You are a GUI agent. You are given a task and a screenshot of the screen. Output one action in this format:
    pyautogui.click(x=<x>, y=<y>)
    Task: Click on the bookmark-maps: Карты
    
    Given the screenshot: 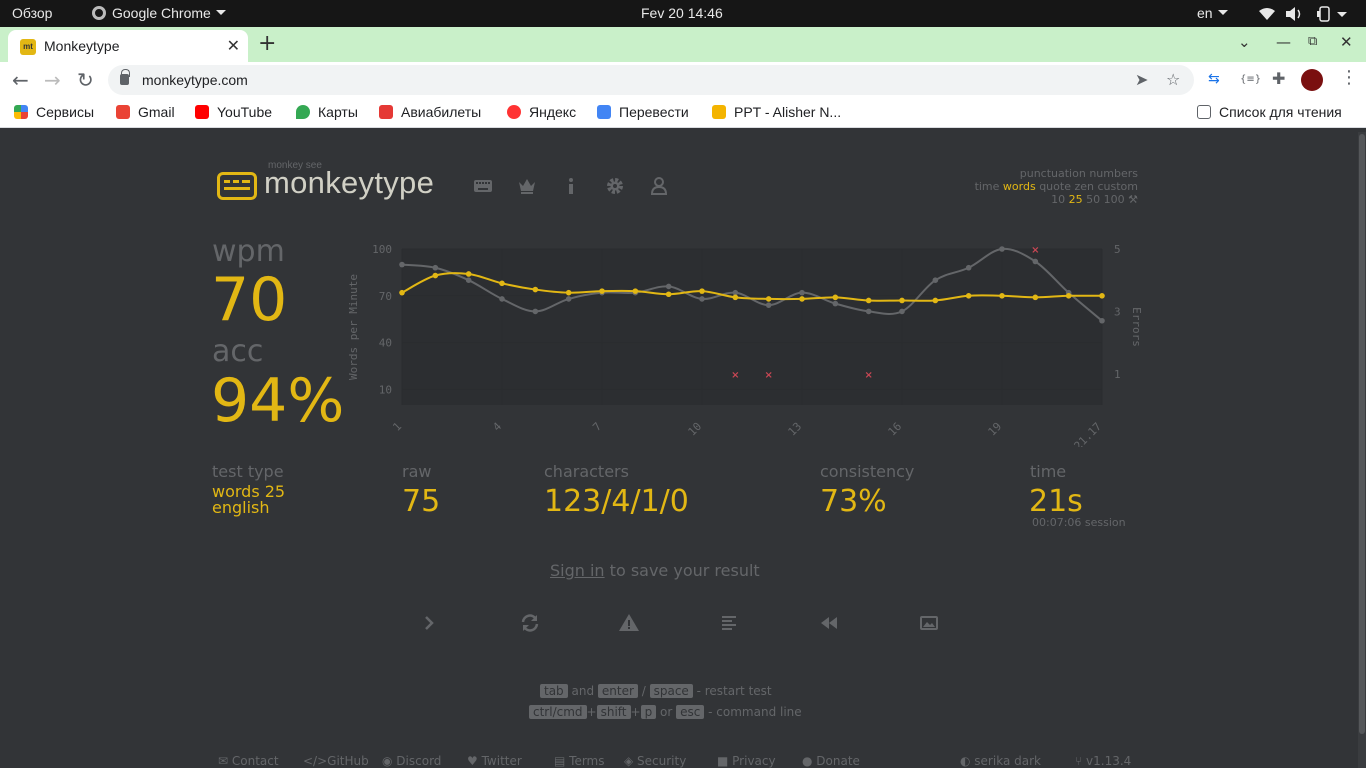 What is the action you would take?
    pyautogui.click(x=327, y=112)
    